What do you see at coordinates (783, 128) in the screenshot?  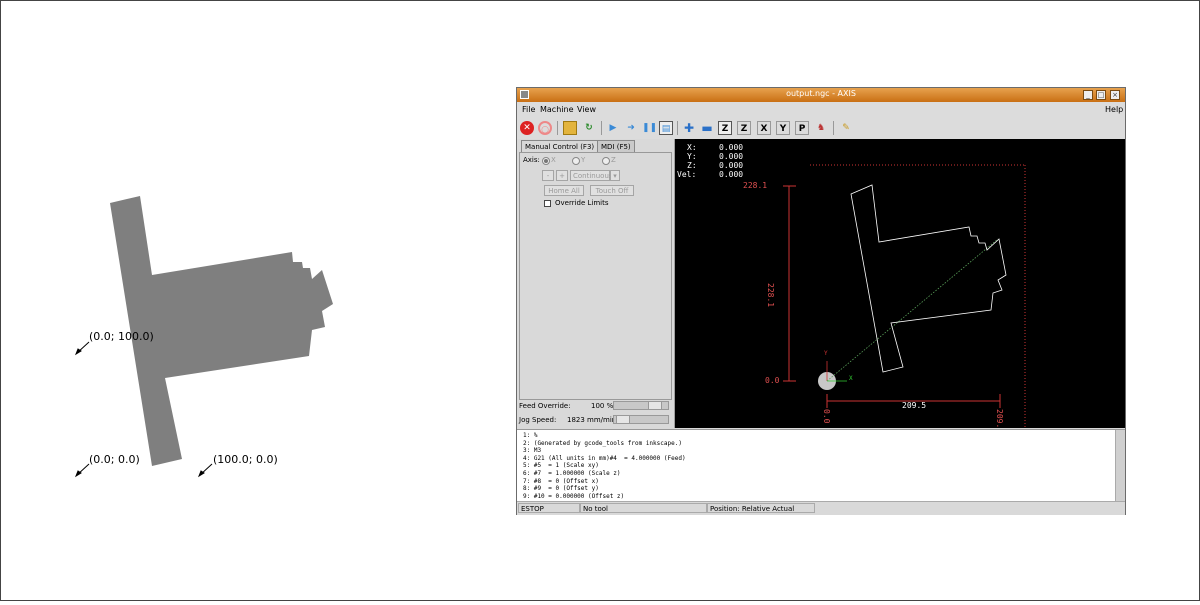 I see `view-y-icon: Y` at bounding box center [783, 128].